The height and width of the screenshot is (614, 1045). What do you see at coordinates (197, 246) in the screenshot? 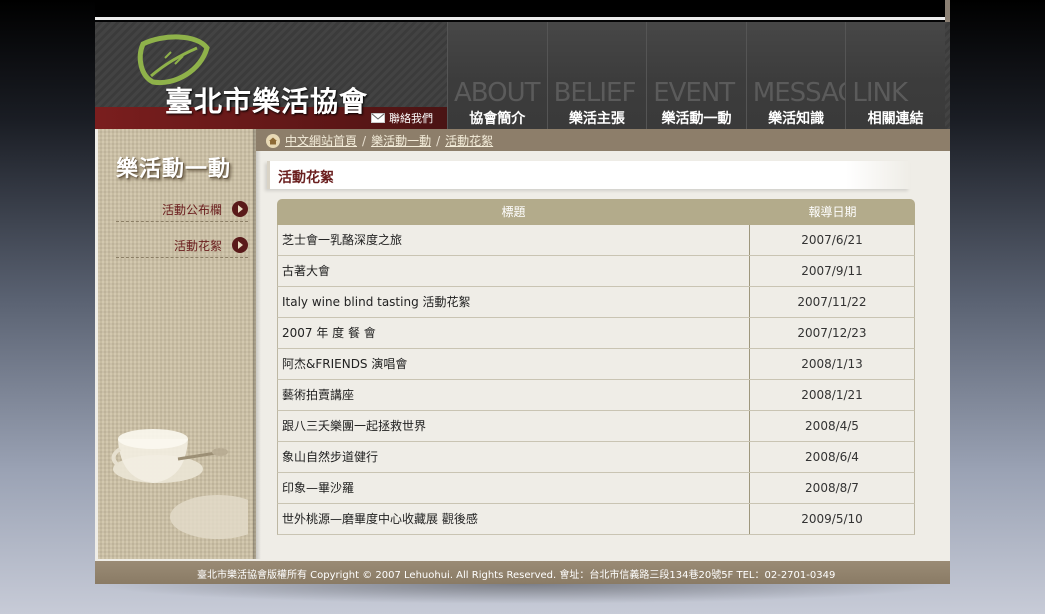
I see `sidebar-item-label: 活動花絮` at bounding box center [197, 246].